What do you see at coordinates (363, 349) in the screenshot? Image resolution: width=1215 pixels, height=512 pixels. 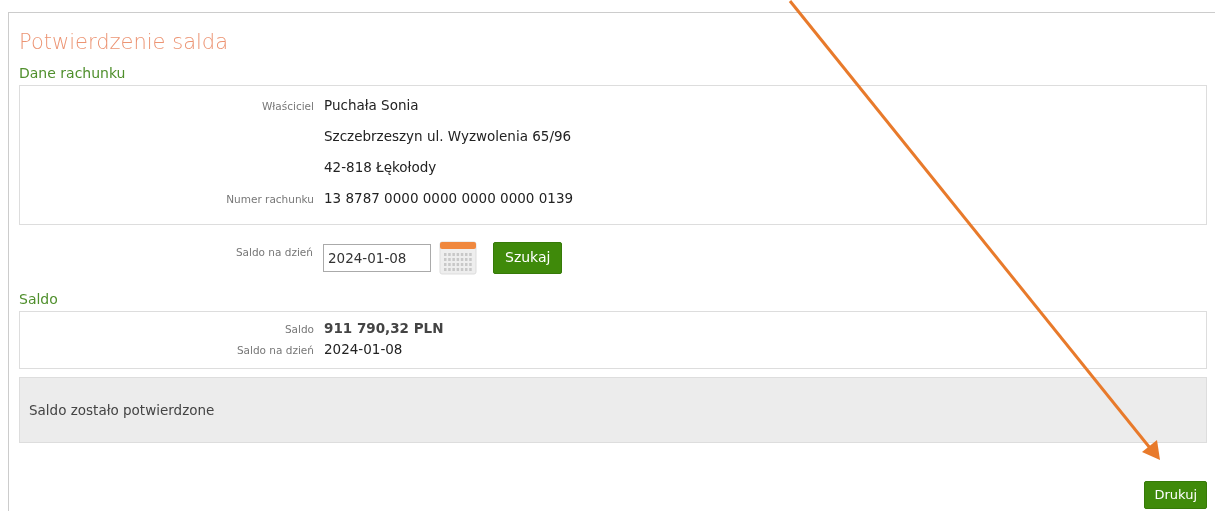 I see `field-value: 2024-01-08` at bounding box center [363, 349].